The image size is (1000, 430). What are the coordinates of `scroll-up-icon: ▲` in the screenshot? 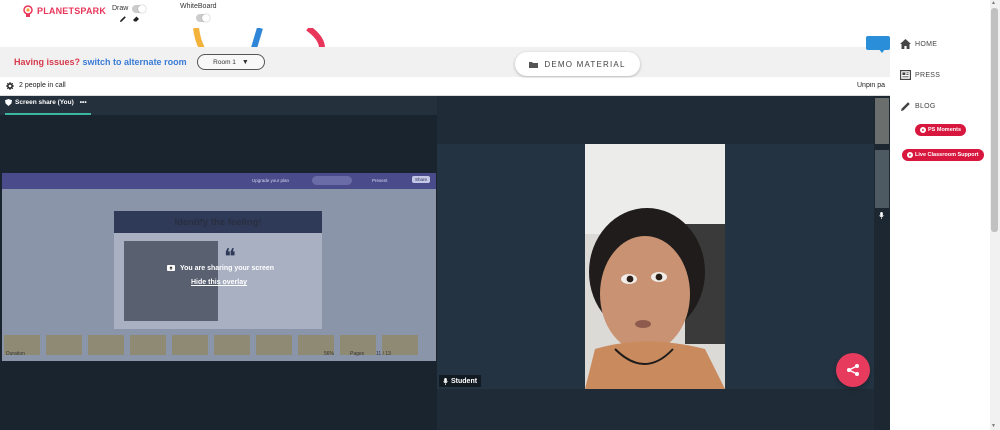 It's located at (993, 3).